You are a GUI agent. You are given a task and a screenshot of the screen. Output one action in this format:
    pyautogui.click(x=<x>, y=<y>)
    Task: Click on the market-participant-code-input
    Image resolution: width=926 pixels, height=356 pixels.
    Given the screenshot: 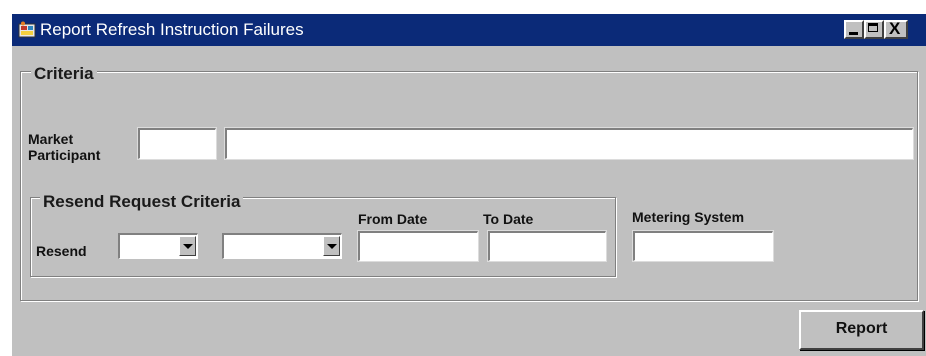 What is the action you would take?
    pyautogui.click(x=177, y=143)
    